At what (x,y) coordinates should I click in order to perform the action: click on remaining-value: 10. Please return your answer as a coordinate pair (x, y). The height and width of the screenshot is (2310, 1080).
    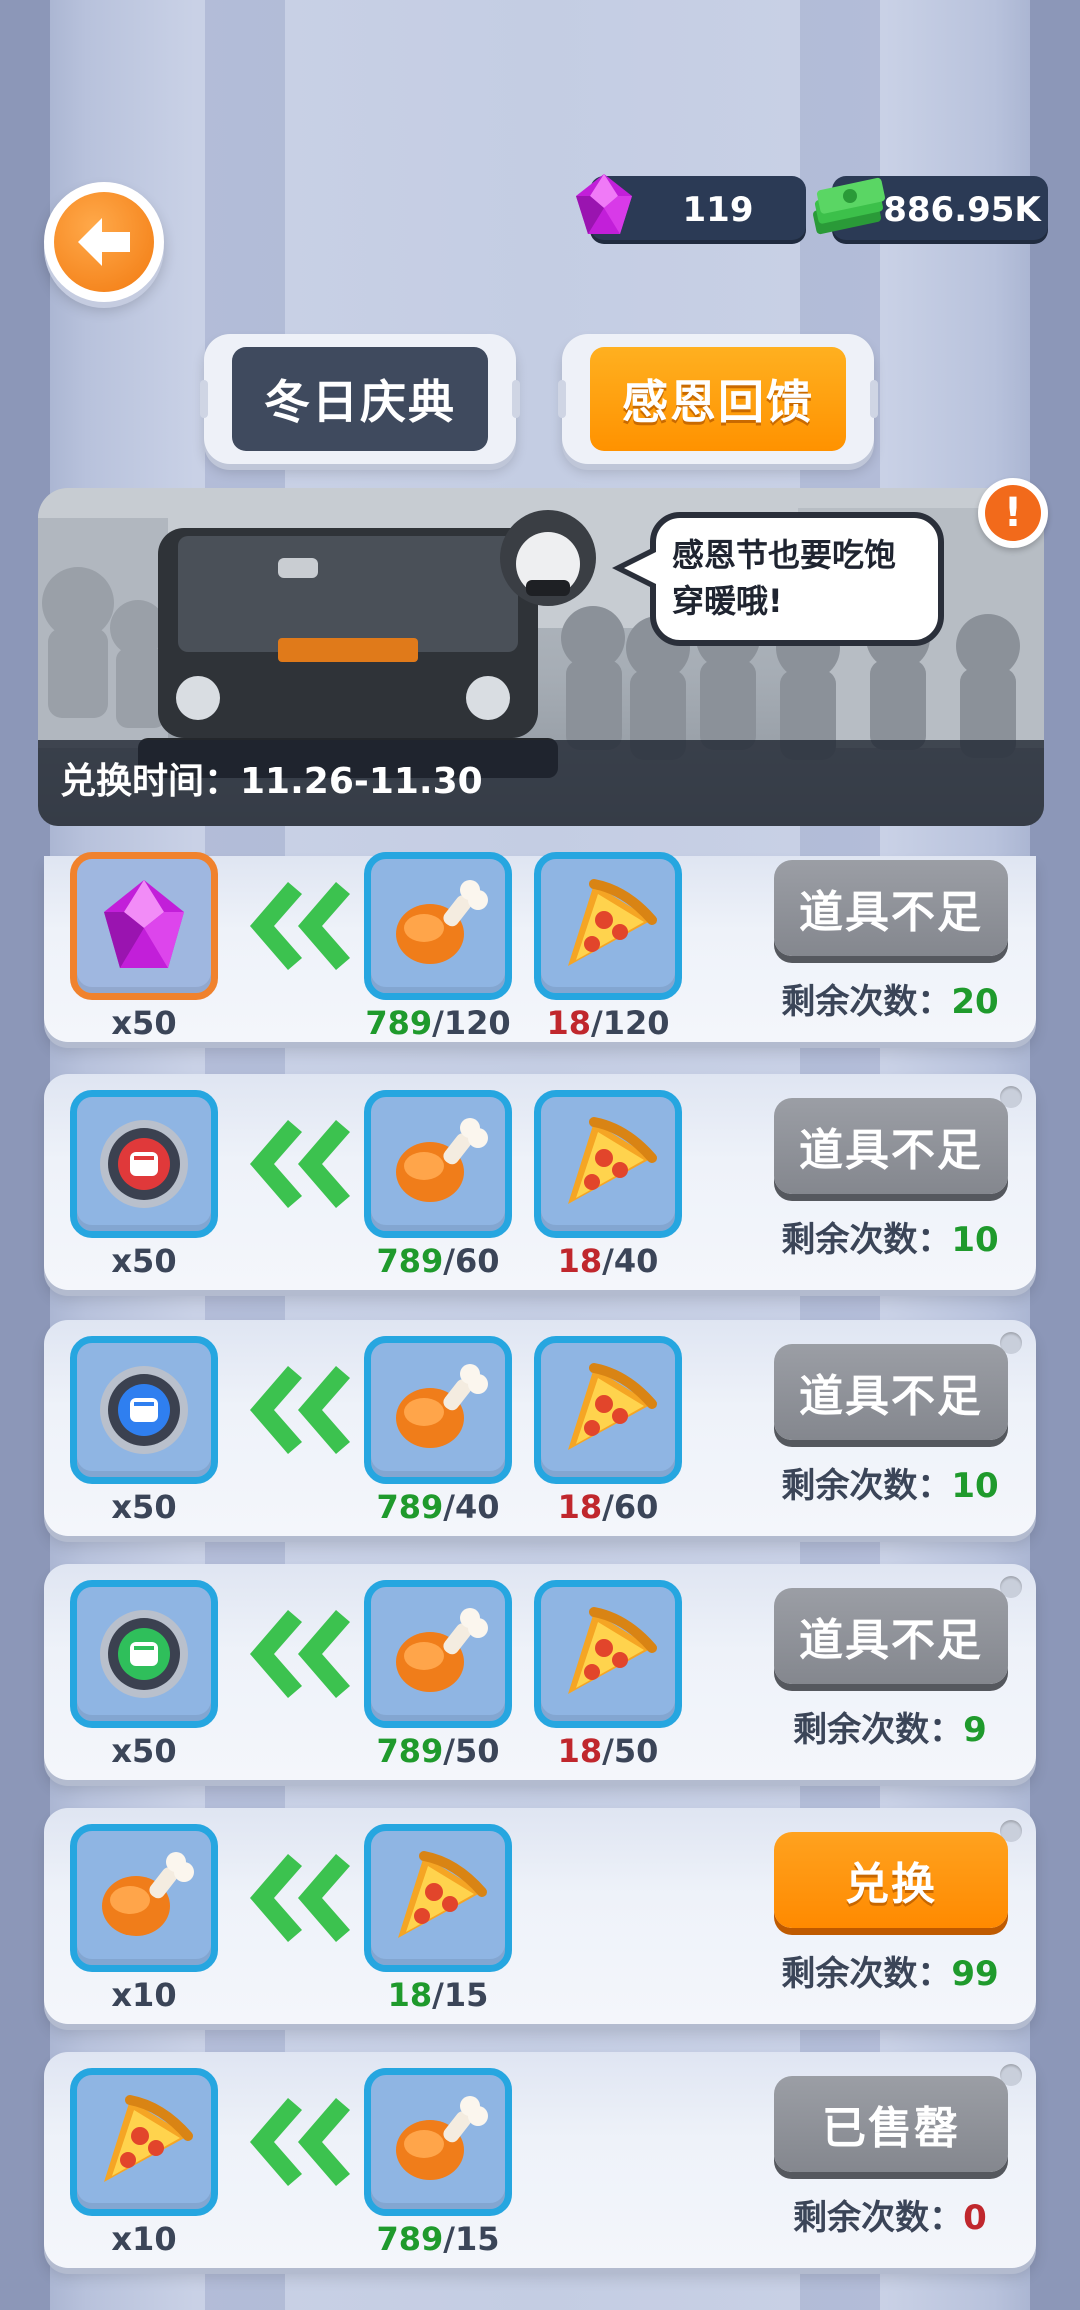
    Looking at the image, I should click on (975, 1240).